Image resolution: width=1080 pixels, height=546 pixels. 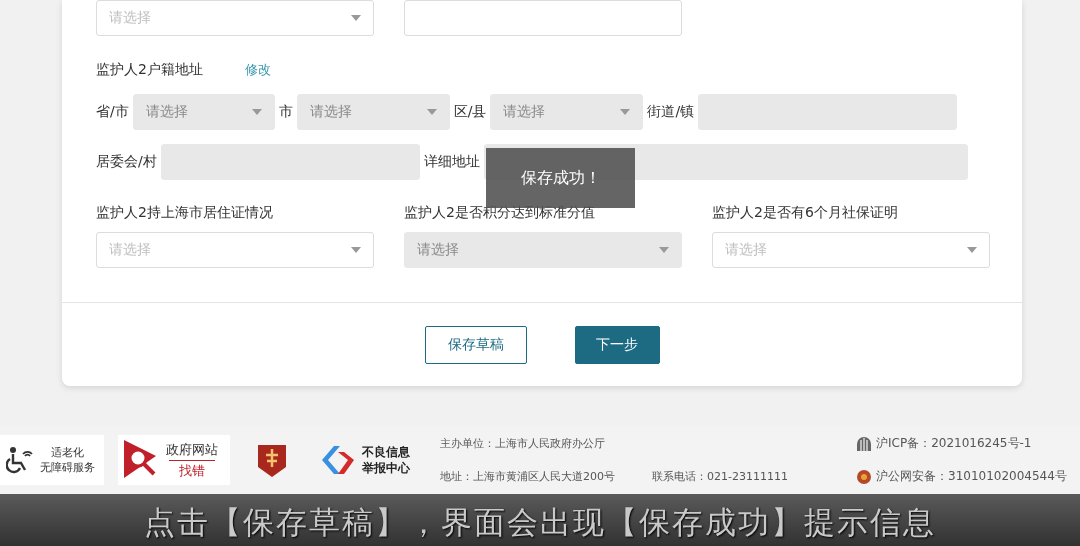 I want to click on field-label: 区/县, so click(x=470, y=112).